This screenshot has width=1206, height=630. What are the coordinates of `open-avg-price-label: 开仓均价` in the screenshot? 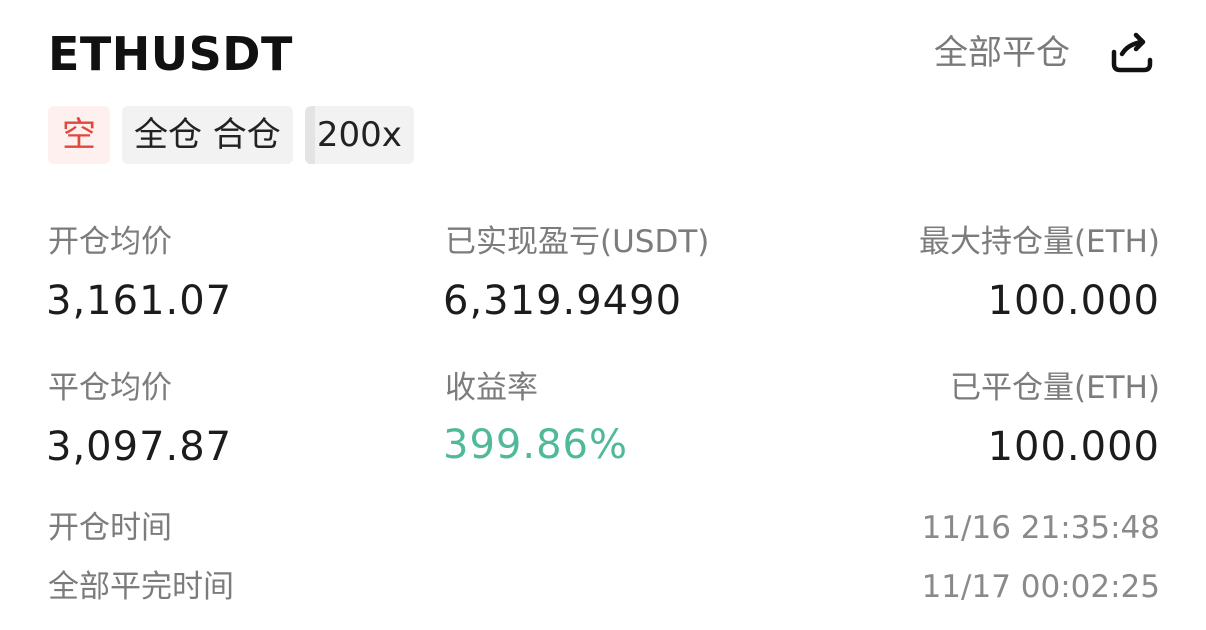 It's located at (110, 242).